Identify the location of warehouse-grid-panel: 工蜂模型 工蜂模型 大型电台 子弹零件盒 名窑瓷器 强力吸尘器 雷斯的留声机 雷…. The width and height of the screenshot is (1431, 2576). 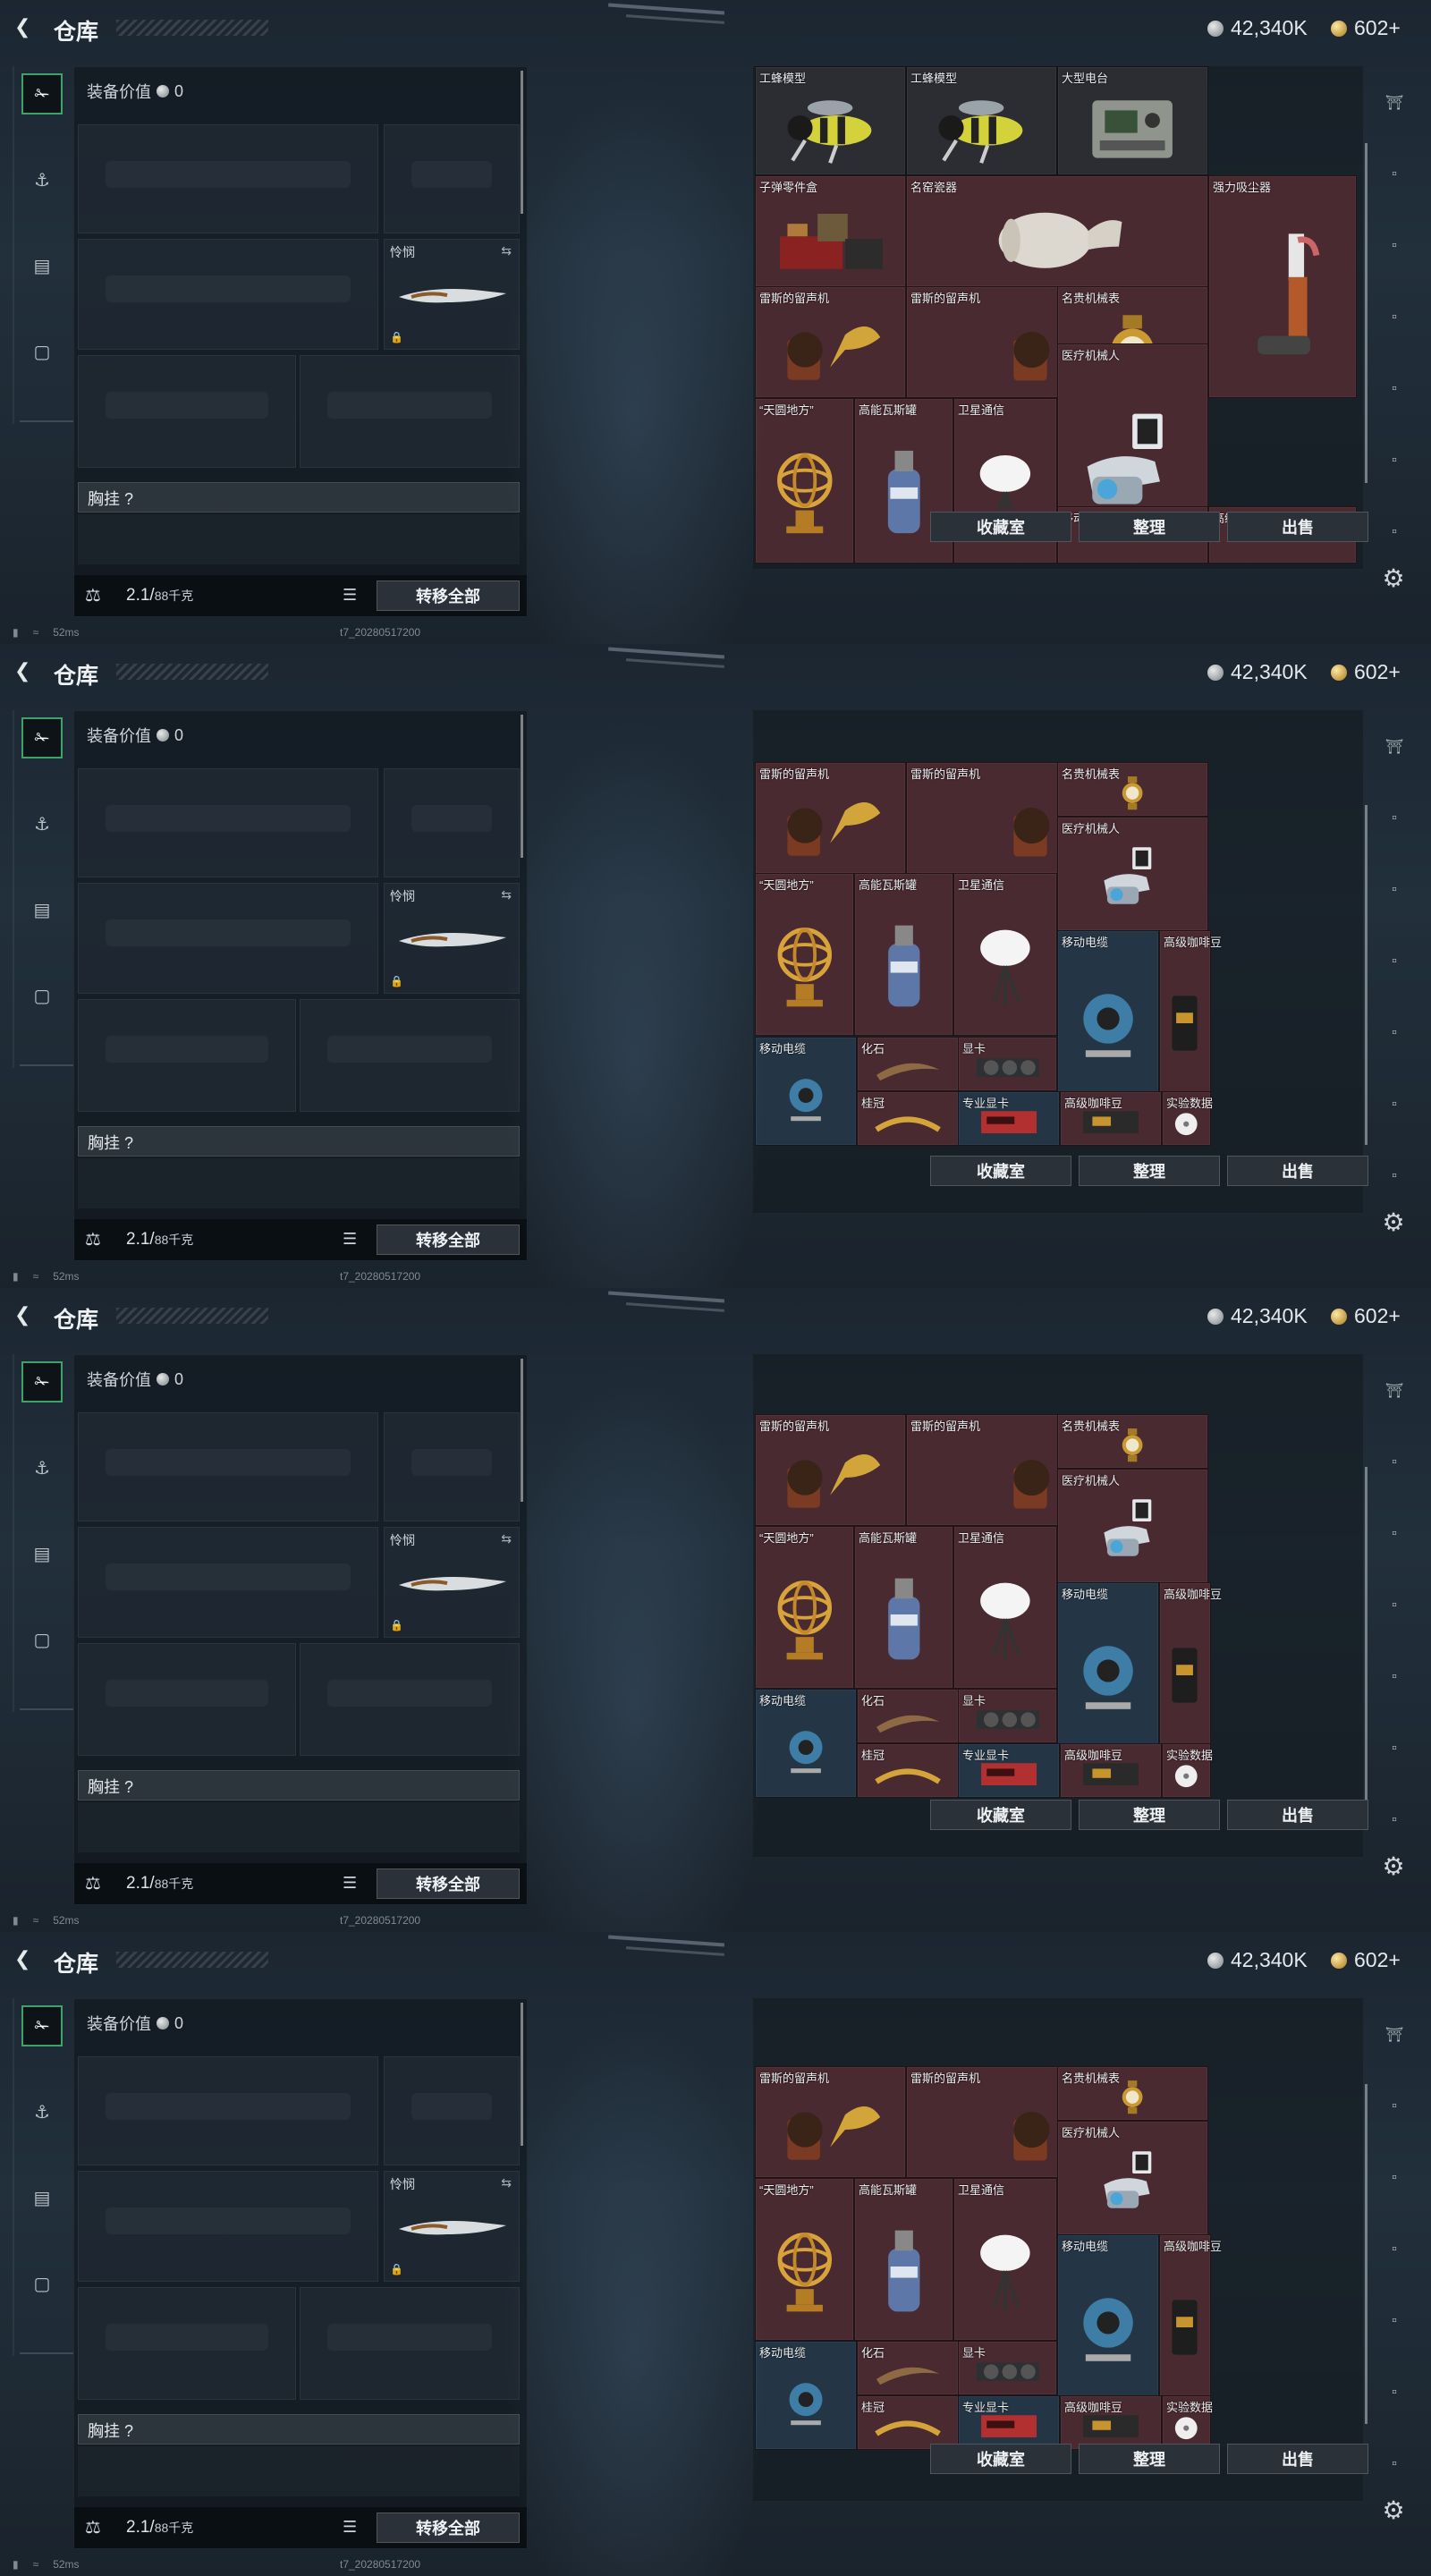
(1058, 317).